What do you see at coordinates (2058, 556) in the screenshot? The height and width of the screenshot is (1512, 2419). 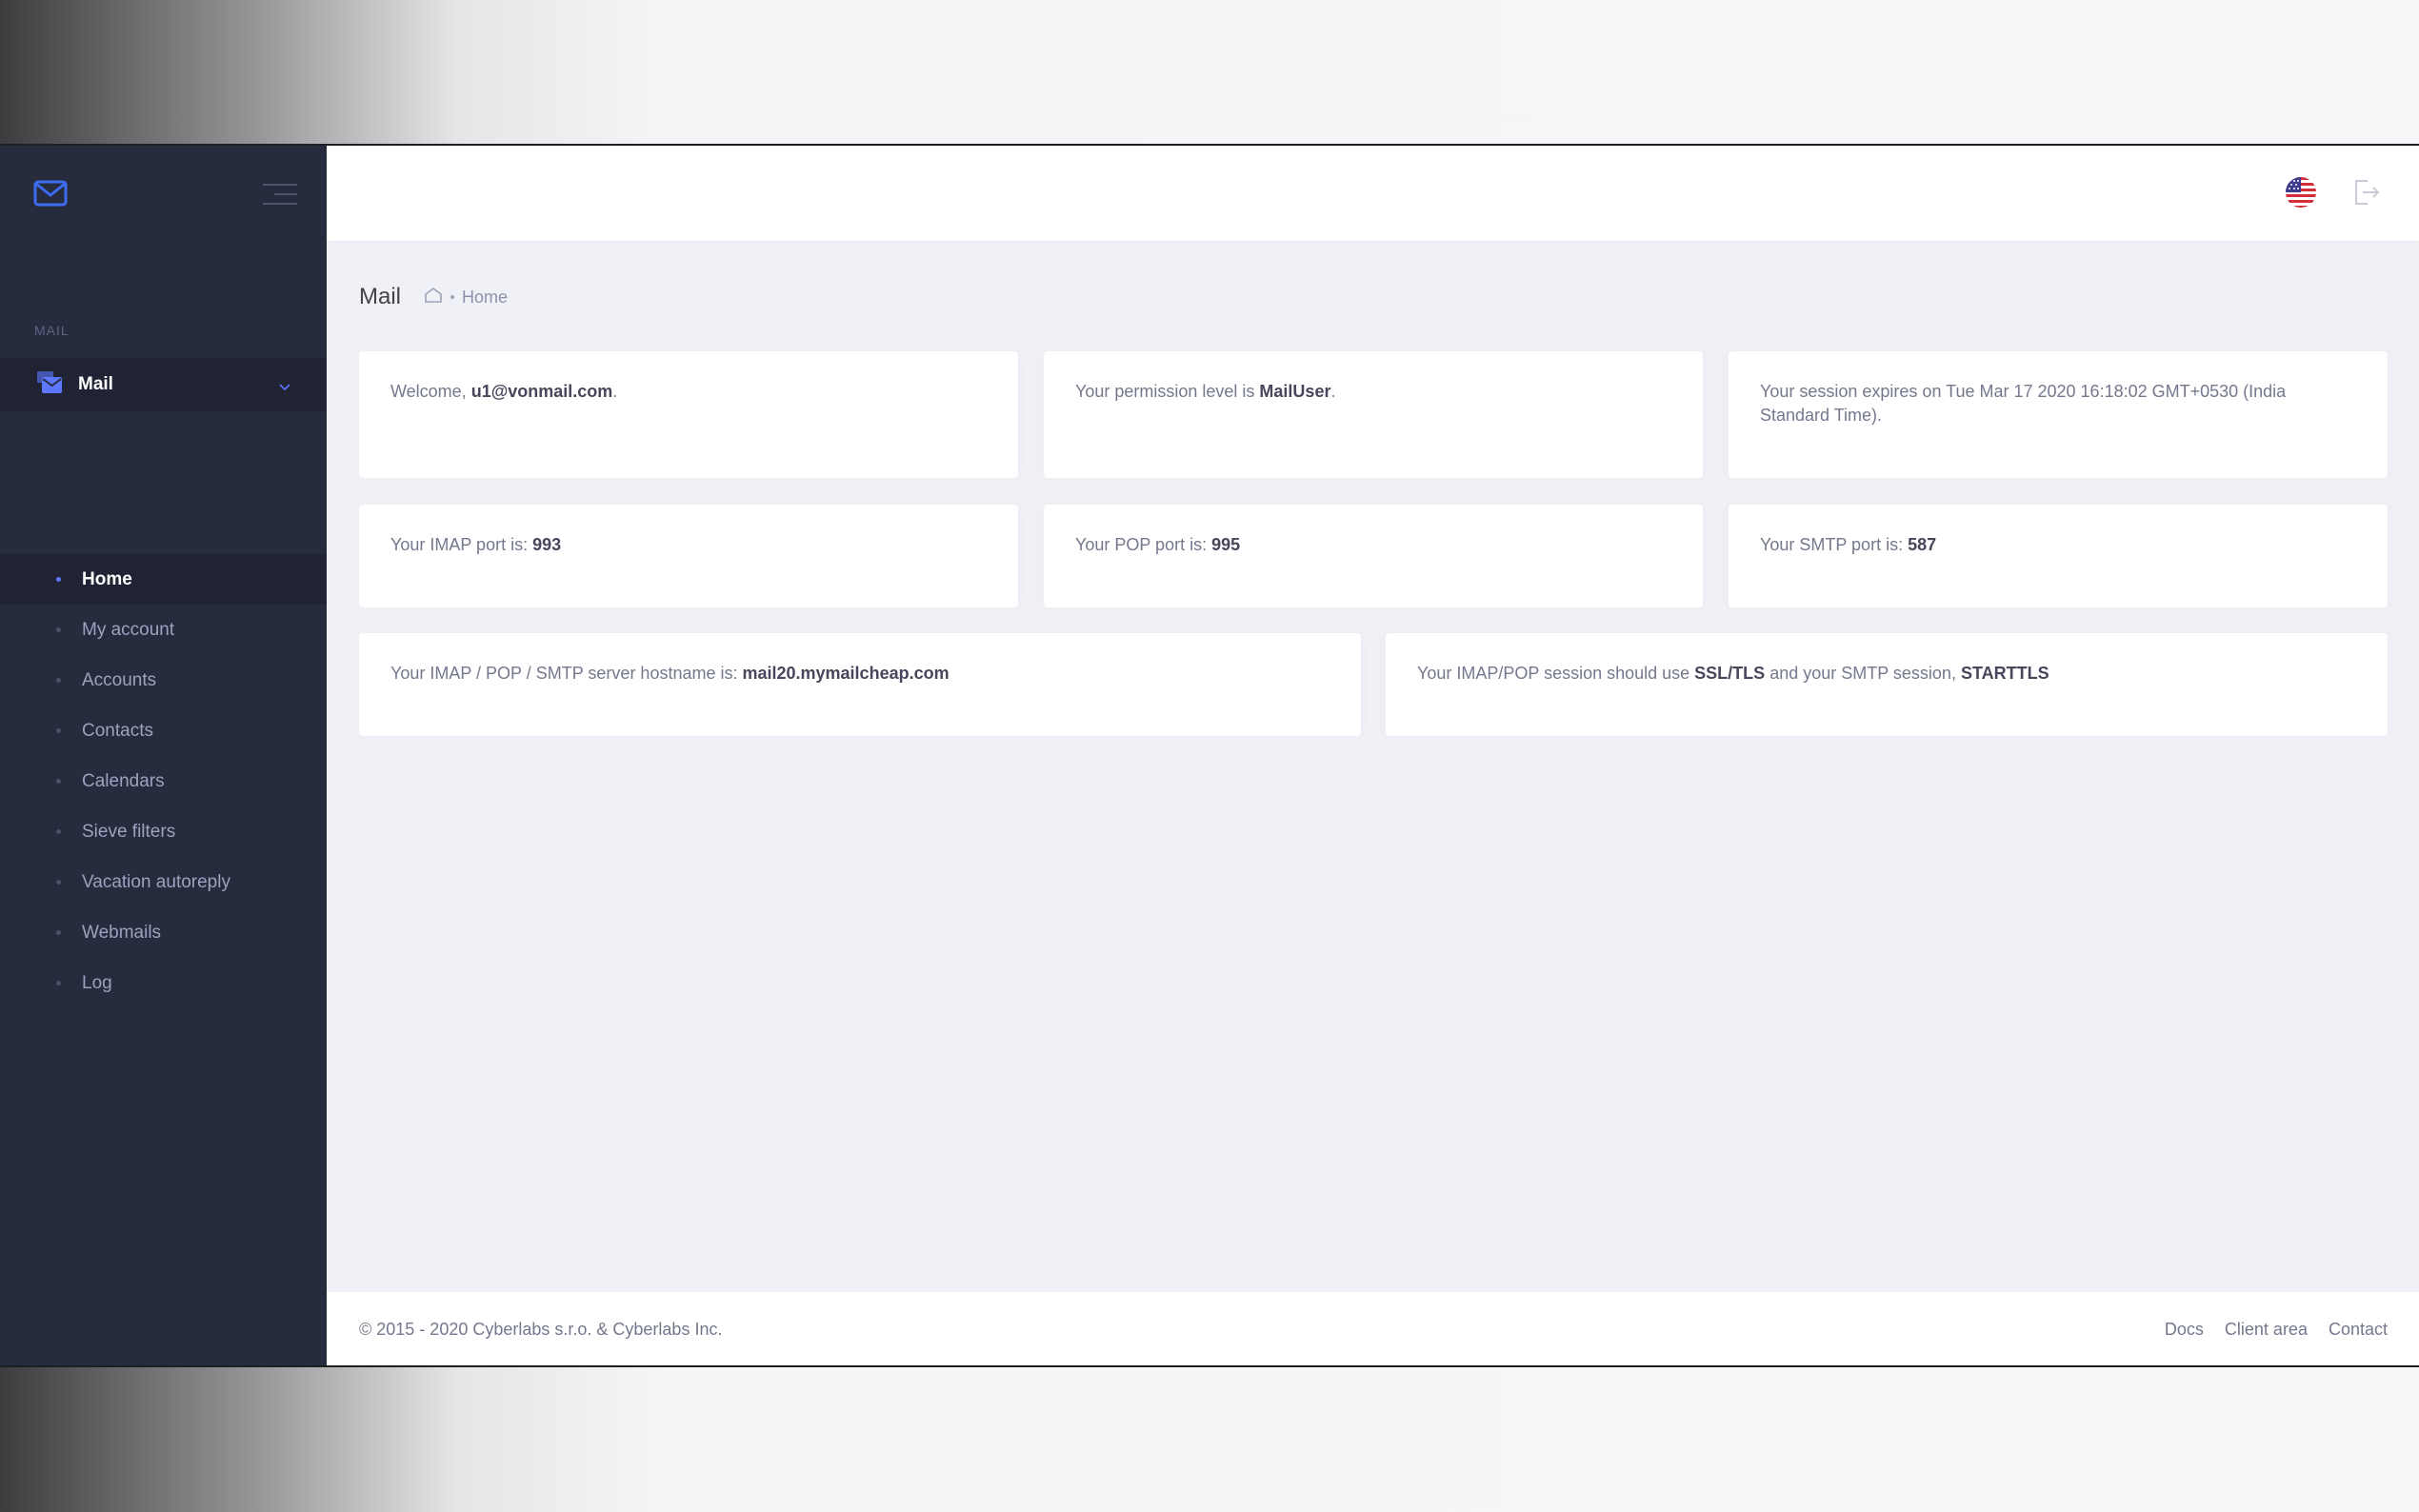 I see `smtp-port-card: Your SMTP port is: 587` at bounding box center [2058, 556].